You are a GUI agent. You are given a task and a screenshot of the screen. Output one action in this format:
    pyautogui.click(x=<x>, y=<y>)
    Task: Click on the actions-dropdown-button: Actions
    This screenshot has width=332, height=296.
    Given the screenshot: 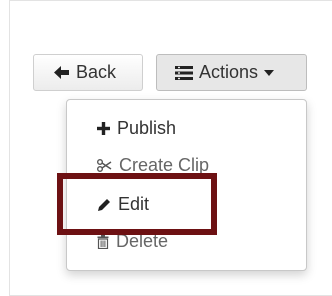 What is the action you would take?
    pyautogui.click(x=231, y=72)
    